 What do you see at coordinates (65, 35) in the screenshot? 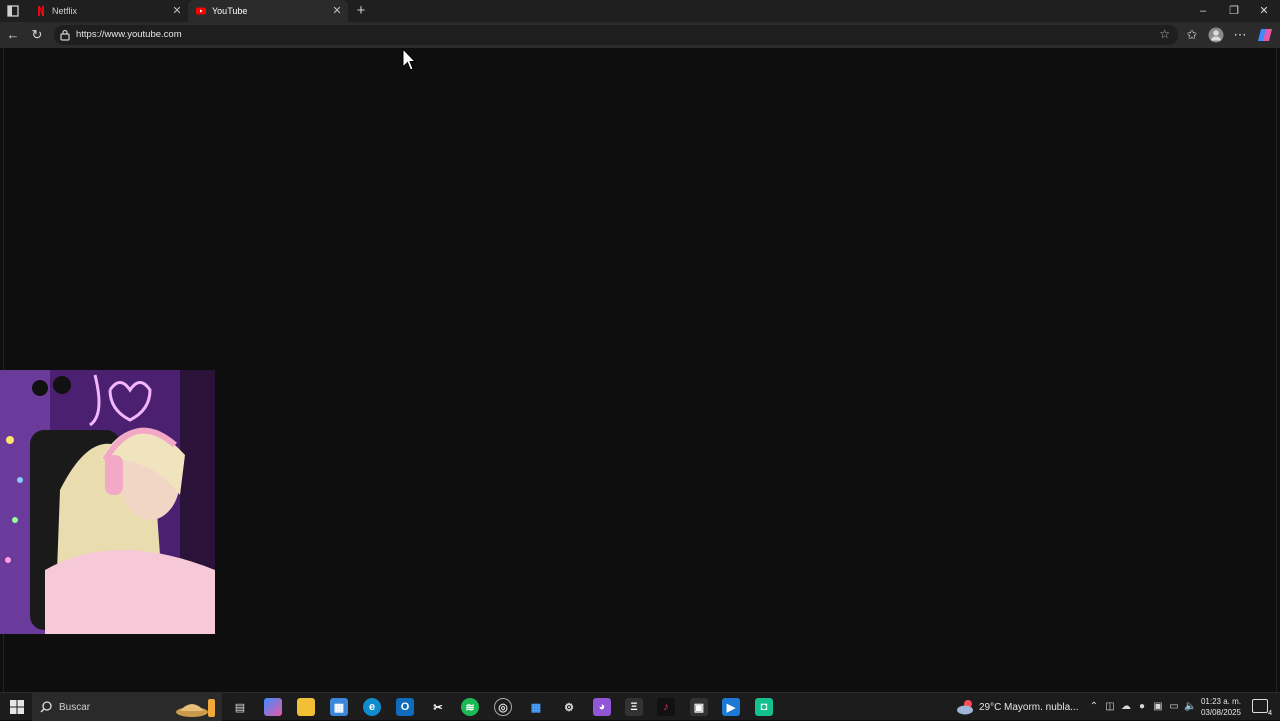
I see `lock-icon` at bounding box center [65, 35].